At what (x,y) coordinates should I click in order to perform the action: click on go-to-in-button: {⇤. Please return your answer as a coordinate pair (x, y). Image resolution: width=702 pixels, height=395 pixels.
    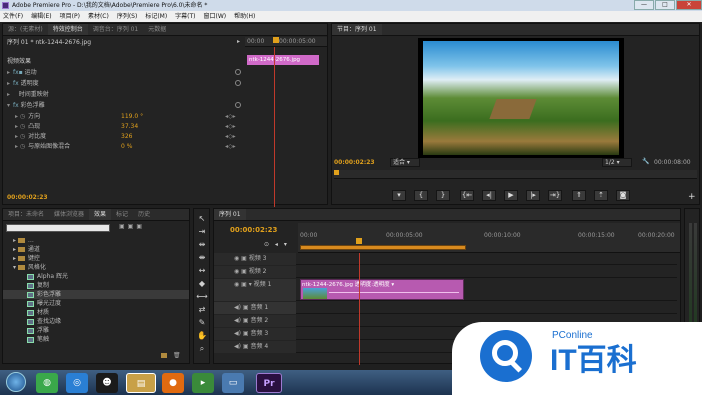
    Looking at the image, I should click on (467, 195).